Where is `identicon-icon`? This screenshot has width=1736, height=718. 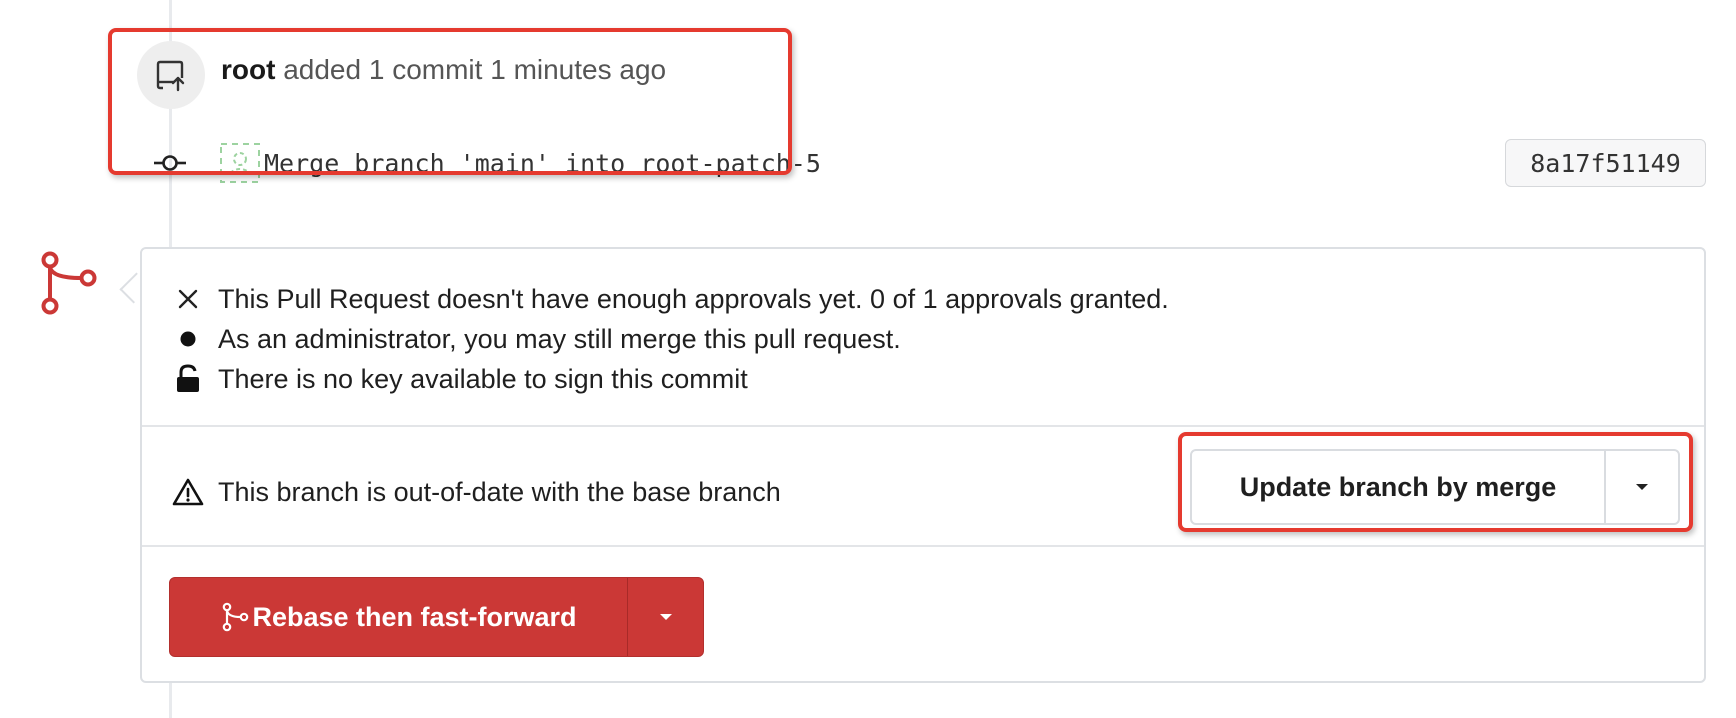 identicon-icon is located at coordinates (240, 163).